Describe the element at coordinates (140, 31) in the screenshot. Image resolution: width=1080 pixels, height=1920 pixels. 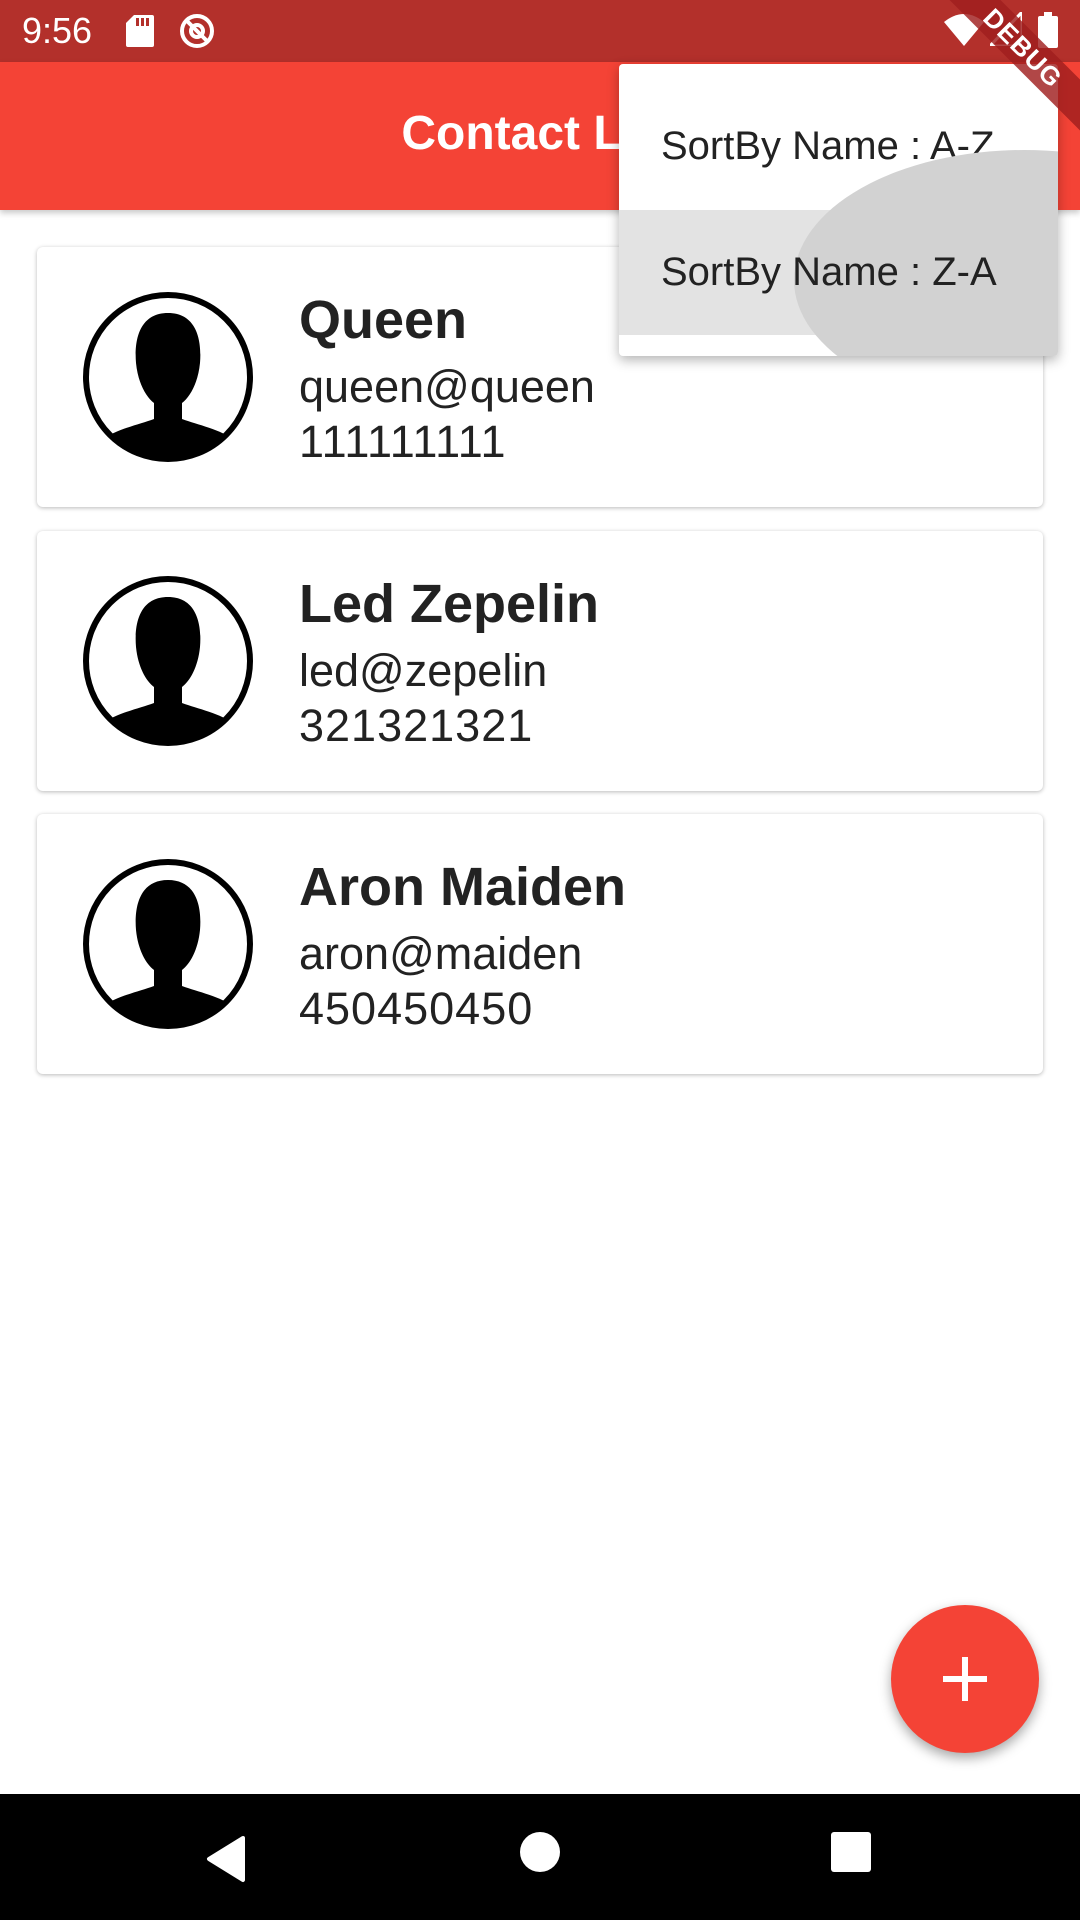
I see `sd-card-icon` at that location.